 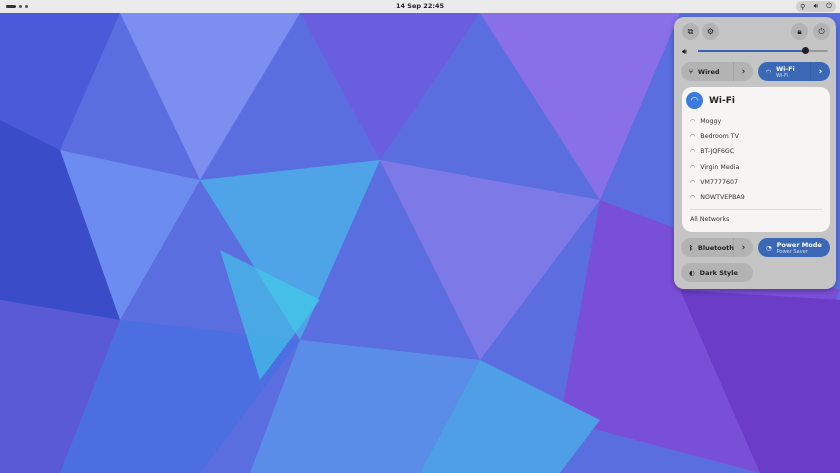 What do you see at coordinates (763, 50) in the screenshot?
I see `volume-slider` at bounding box center [763, 50].